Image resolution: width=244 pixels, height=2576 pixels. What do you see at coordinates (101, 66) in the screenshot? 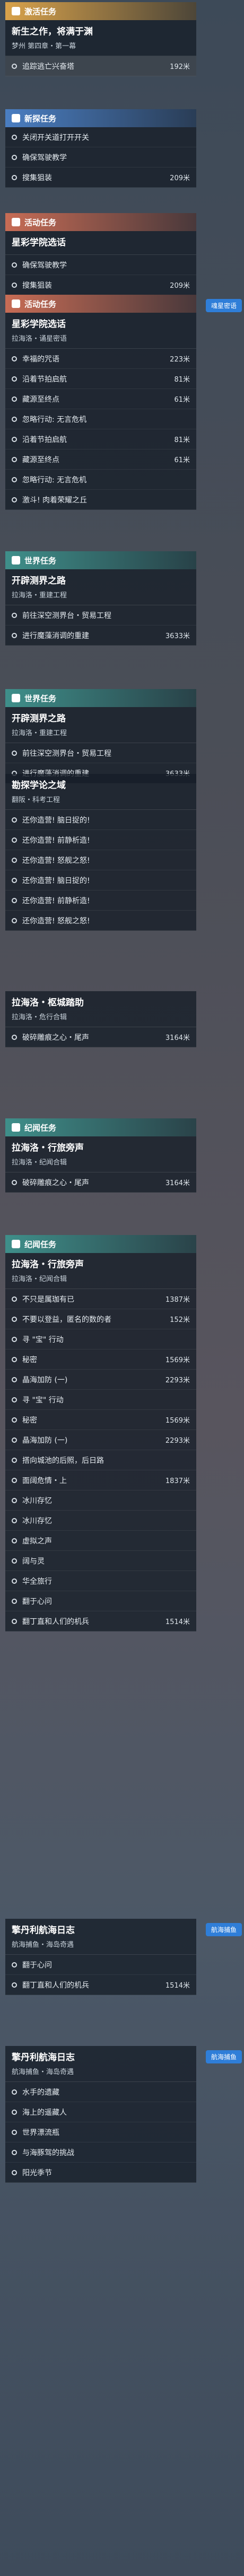
I see `quest-step-row: 追踪逃亡兴奋塔 192米` at bounding box center [101, 66].